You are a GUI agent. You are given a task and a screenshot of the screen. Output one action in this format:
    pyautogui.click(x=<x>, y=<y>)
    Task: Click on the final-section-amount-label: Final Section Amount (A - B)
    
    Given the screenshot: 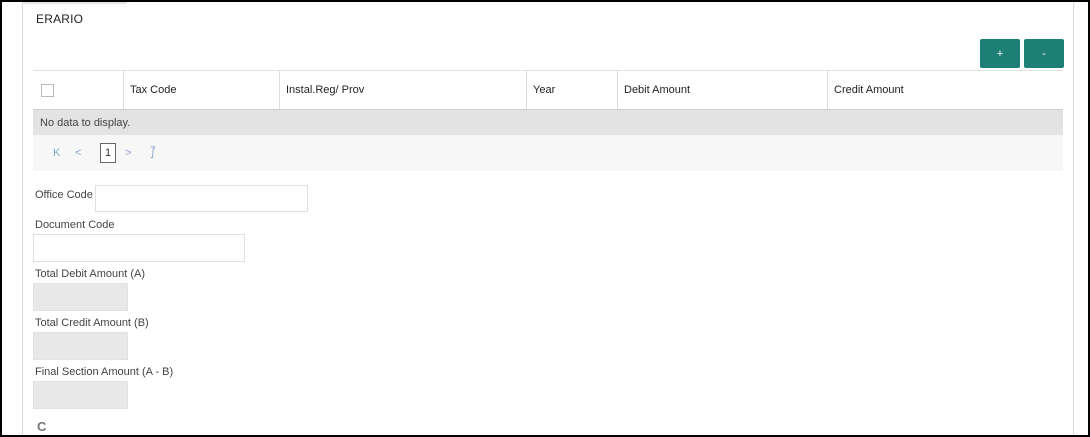 What is the action you would take?
    pyautogui.click(x=104, y=372)
    